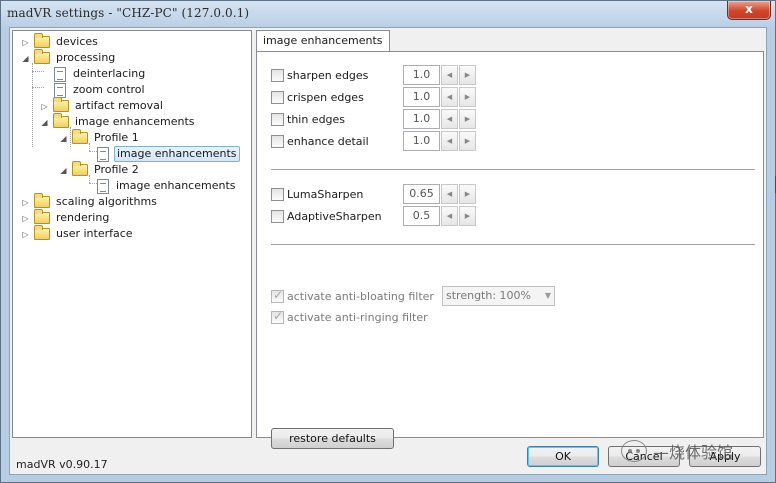  I want to click on sharpen-edges-value: 1.0, so click(421, 75).